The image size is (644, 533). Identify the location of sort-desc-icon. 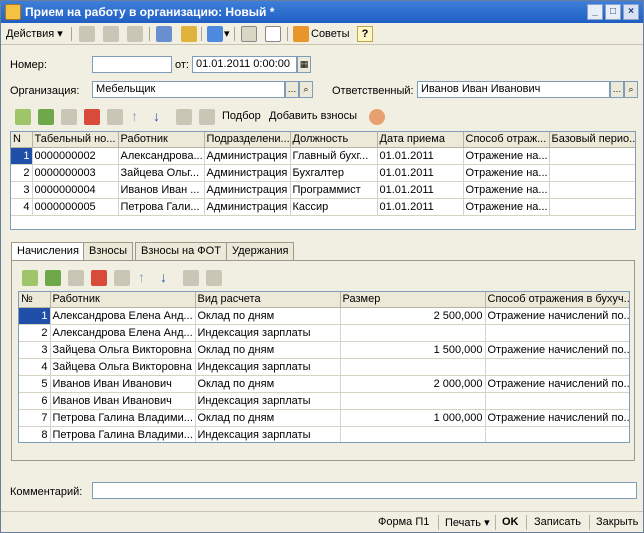
(207, 117).